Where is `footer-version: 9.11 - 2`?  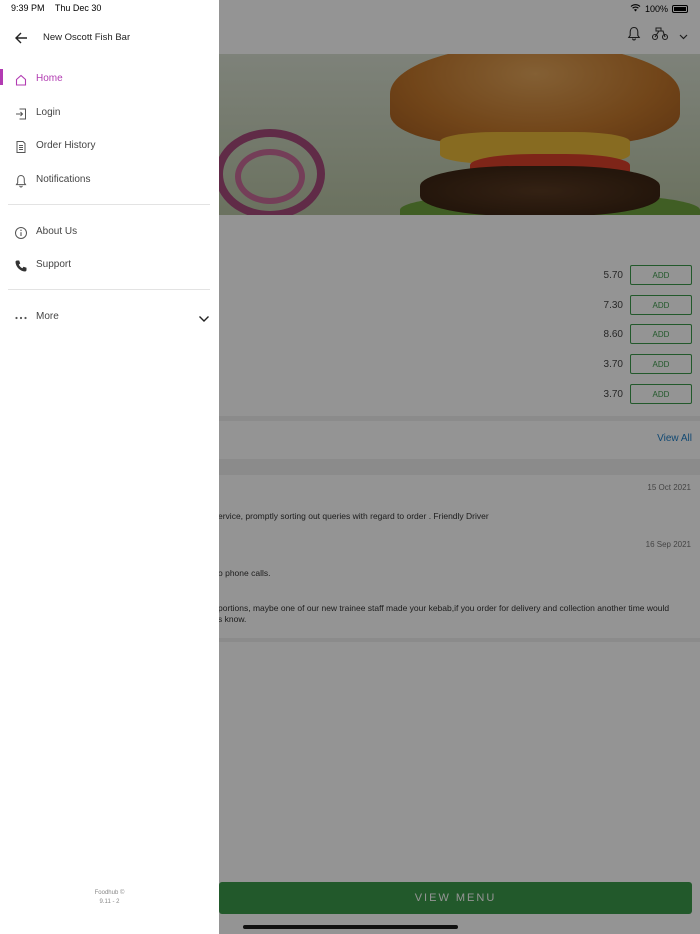 footer-version: 9.11 - 2 is located at coordinates (109, 902).